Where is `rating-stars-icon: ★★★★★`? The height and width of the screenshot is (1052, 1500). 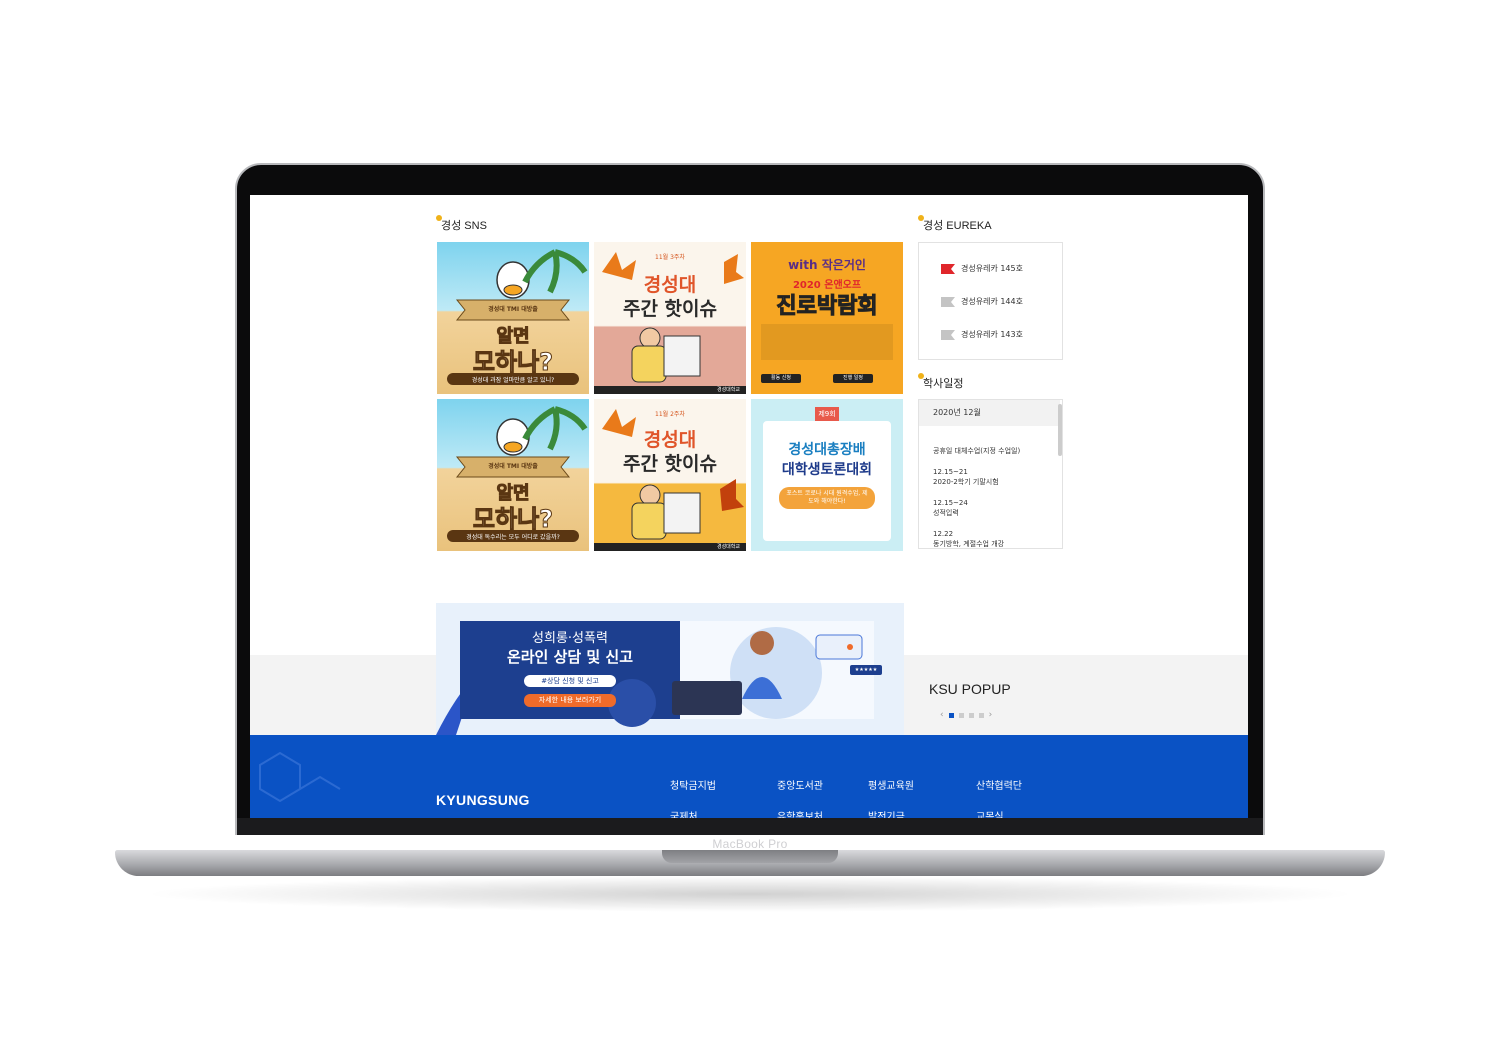 rating-stars-icon: ★★★★★ is located at coordinates (866, 670).